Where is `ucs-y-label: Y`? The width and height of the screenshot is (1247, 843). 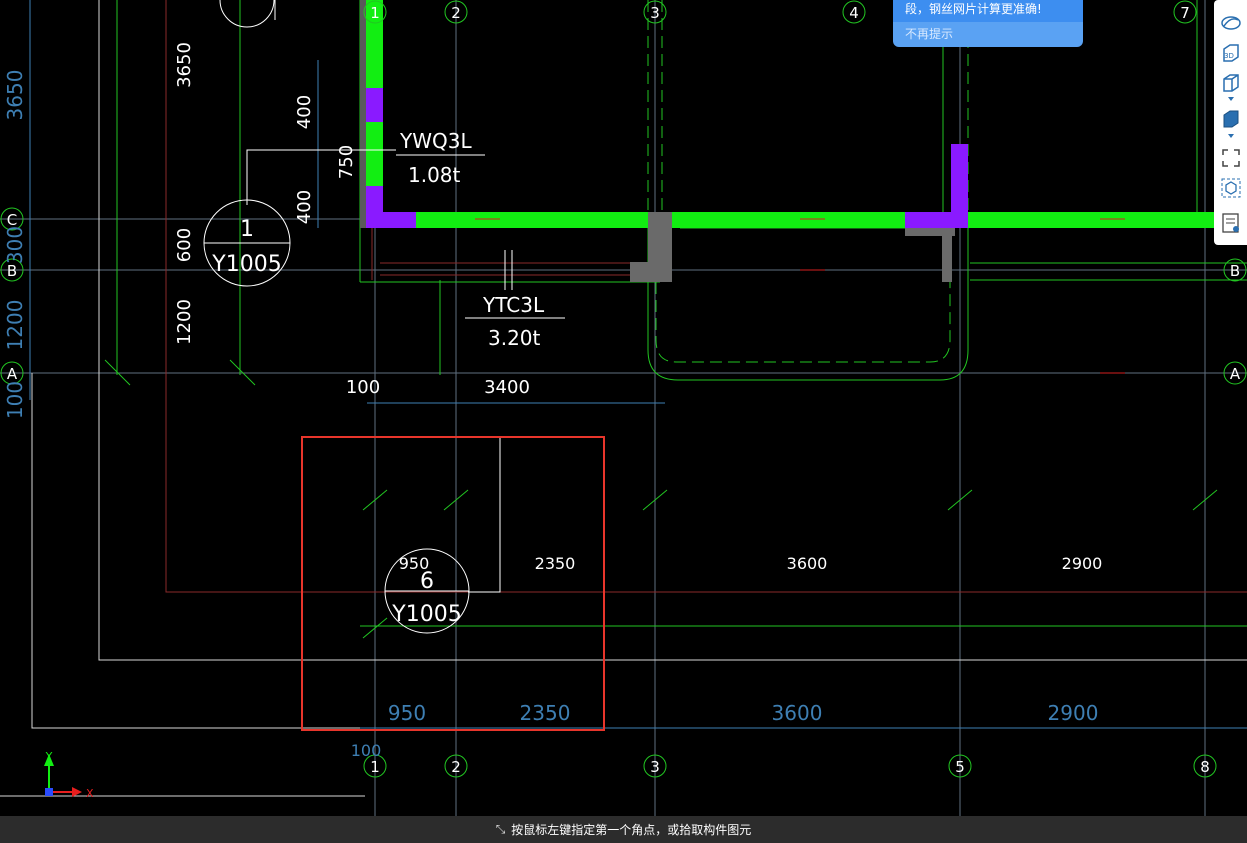
ucs-y-label: Y is located at coordinates (49, 756).